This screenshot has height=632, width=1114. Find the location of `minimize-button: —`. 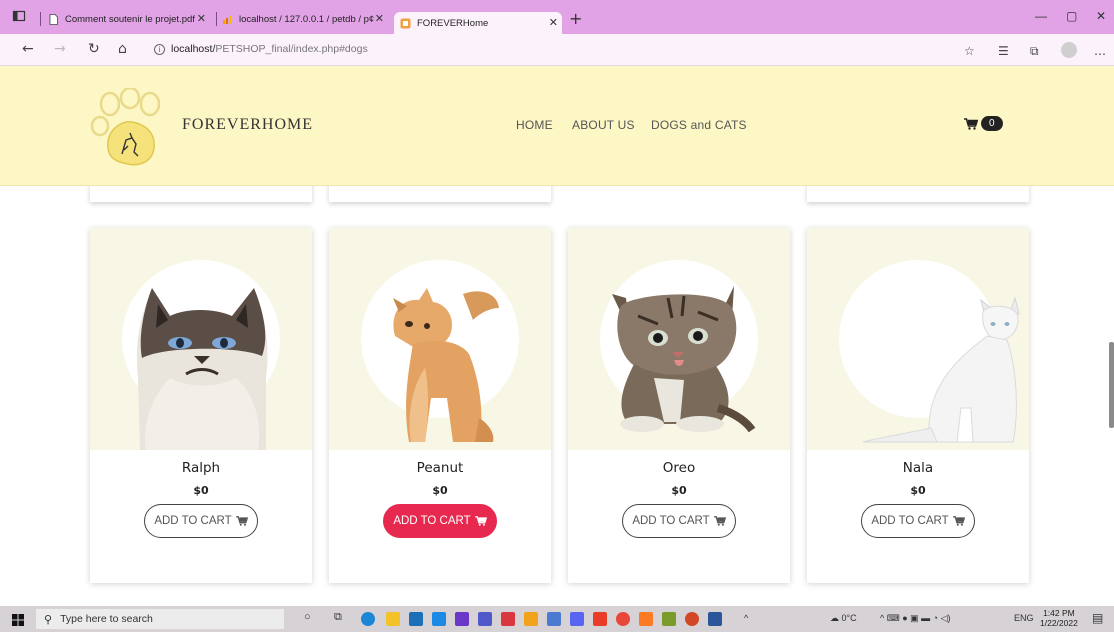

minimize-button: — is located at coordinates (1041, 16).